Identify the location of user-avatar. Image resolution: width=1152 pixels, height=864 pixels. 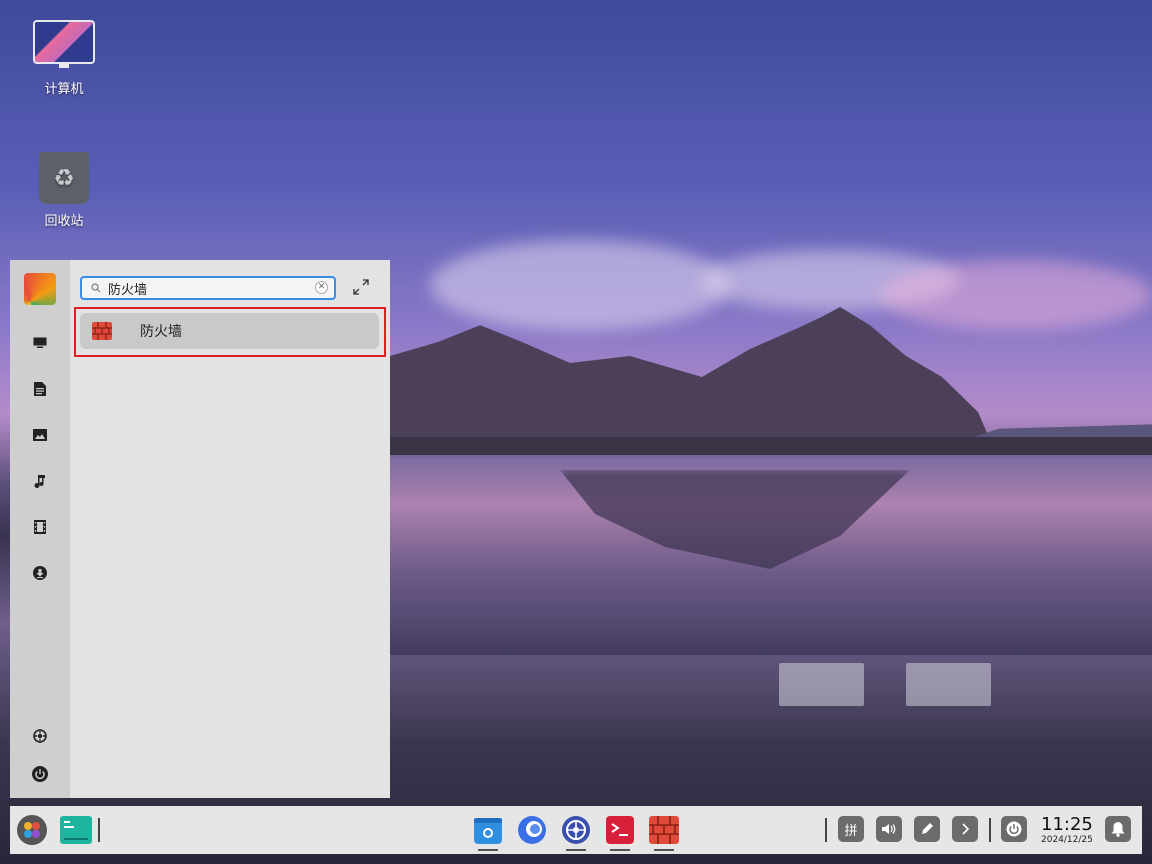
(40, 289).